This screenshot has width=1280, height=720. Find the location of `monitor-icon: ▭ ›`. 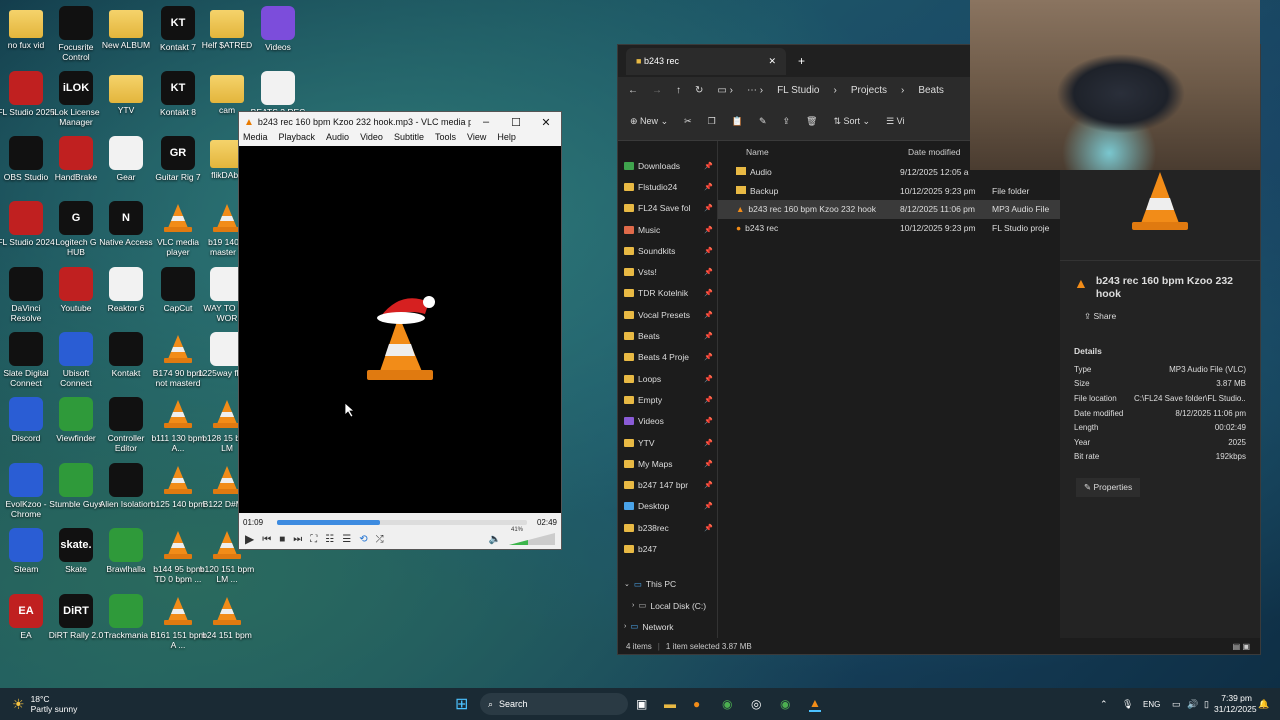

monitor-icon: ▭ › is located at coordinates (725, 90).